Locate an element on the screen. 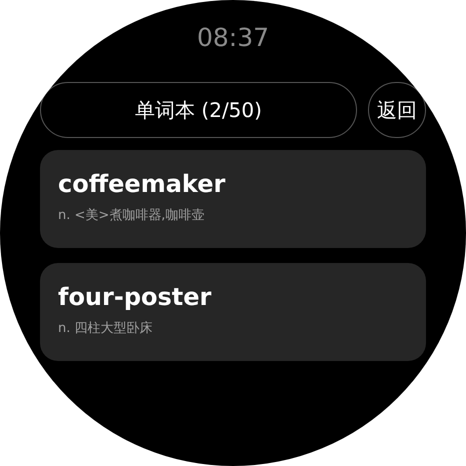 This screenshot has height=466, width=466. wordbook-title: 单词本 (2/50) is located at coordinates (198, 110).